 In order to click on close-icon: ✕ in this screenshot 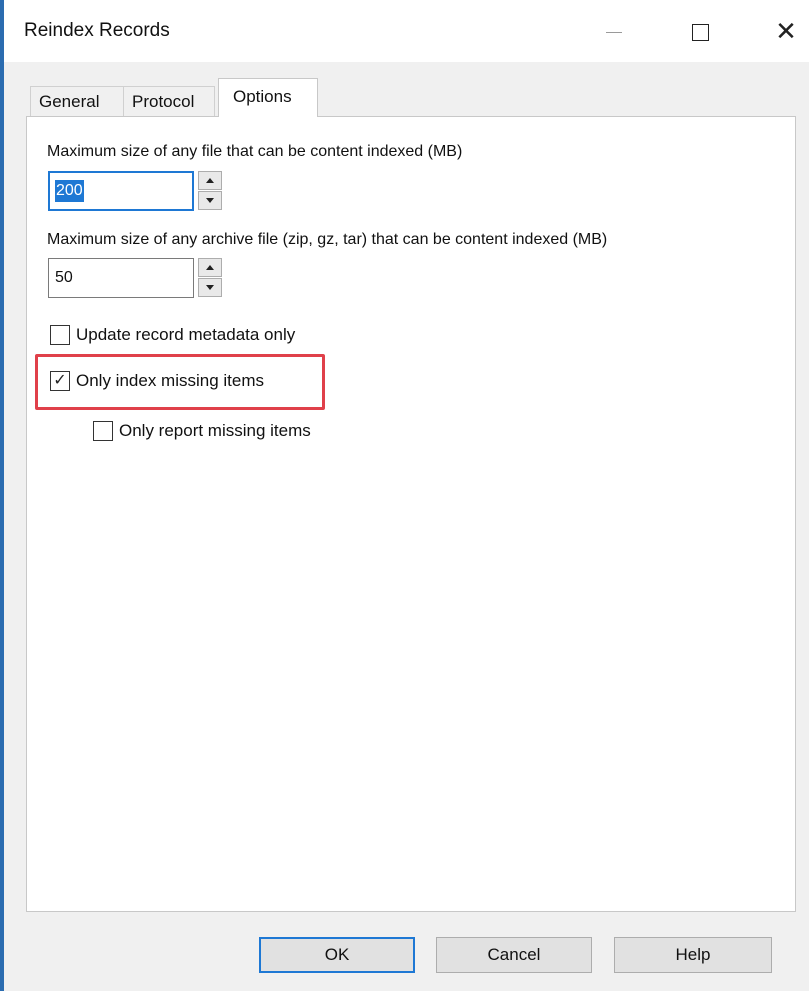, I will do `click(786, 32)`.